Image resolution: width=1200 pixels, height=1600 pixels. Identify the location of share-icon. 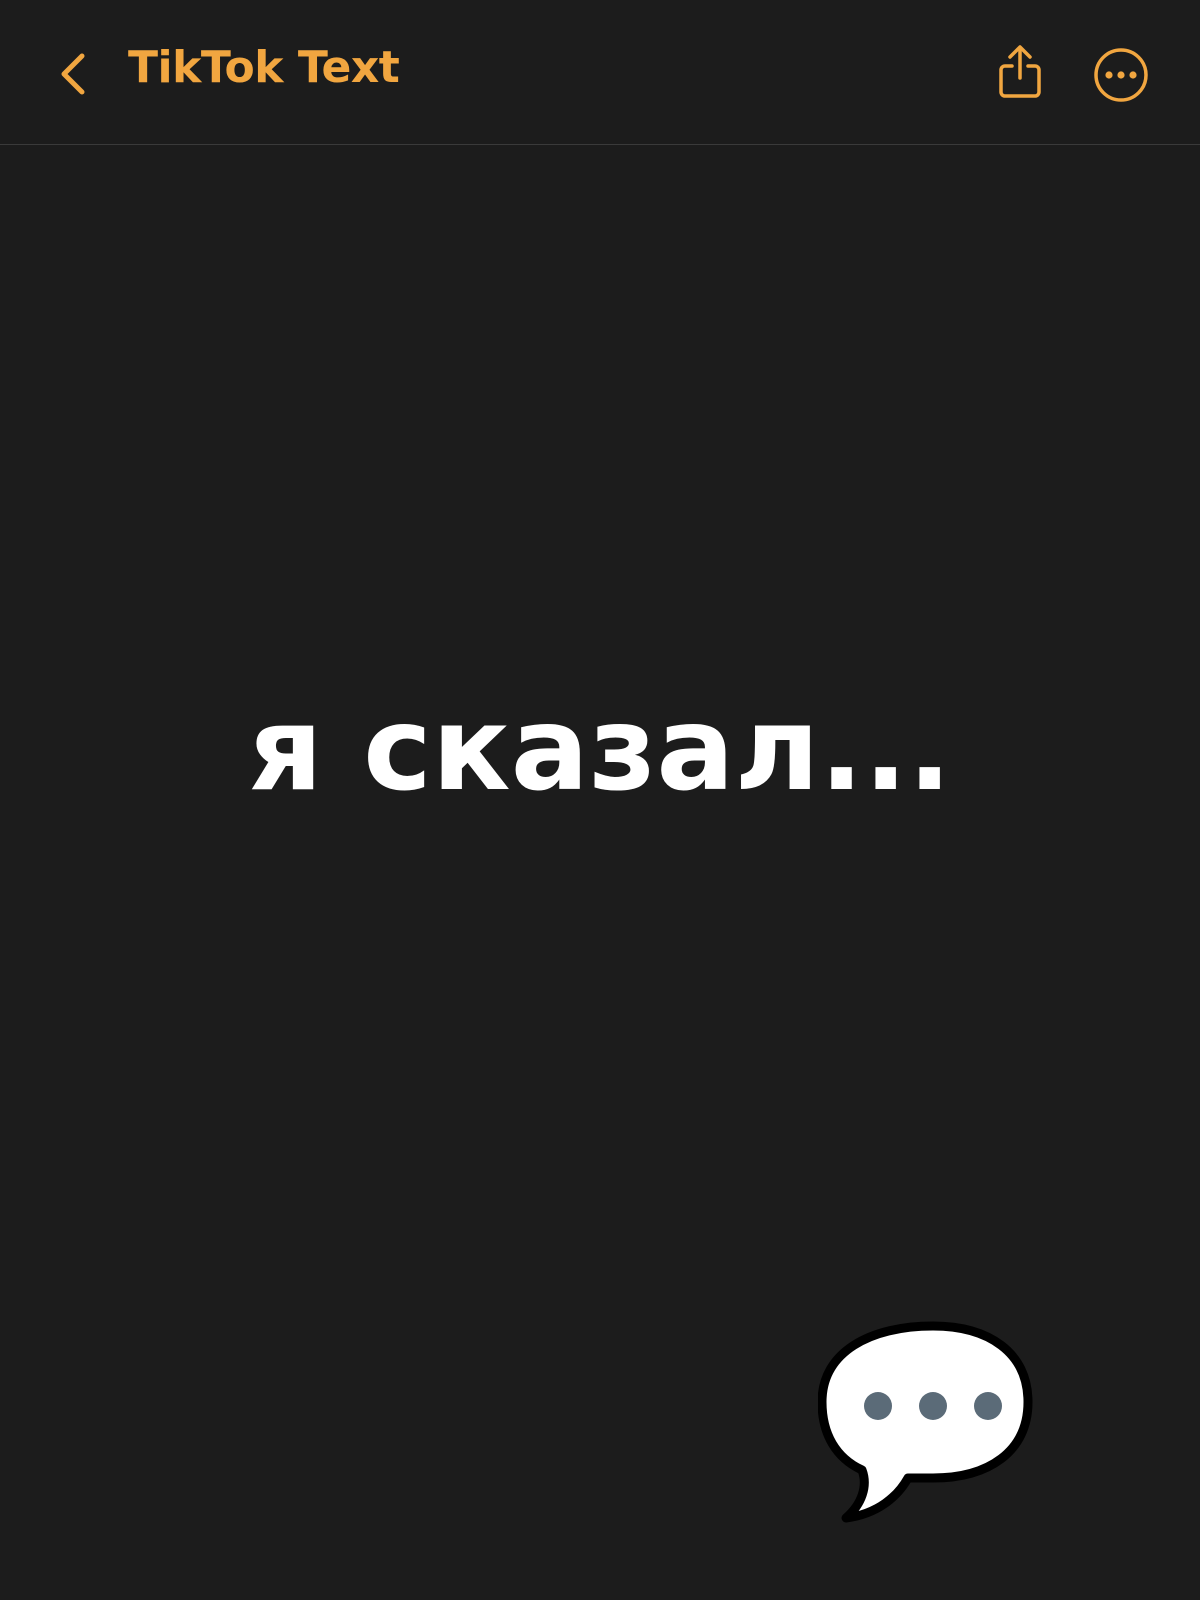
(1020, 71).